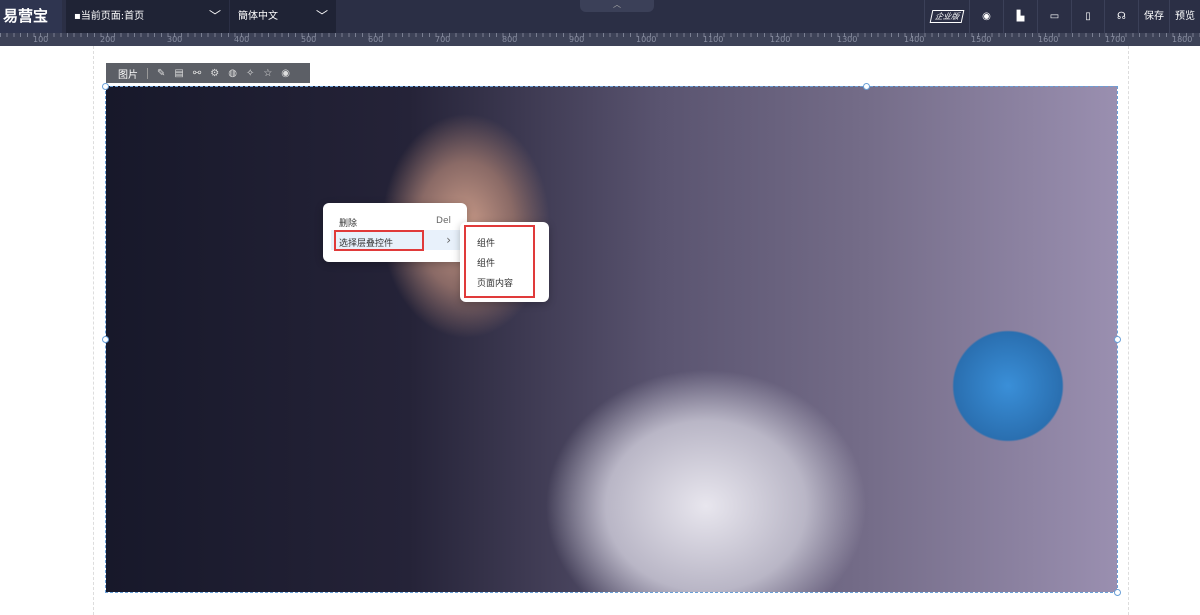 The width and height of the screenshot is (1200, 615). I want to click on ruler-label: 1600, so click(1048, 39).